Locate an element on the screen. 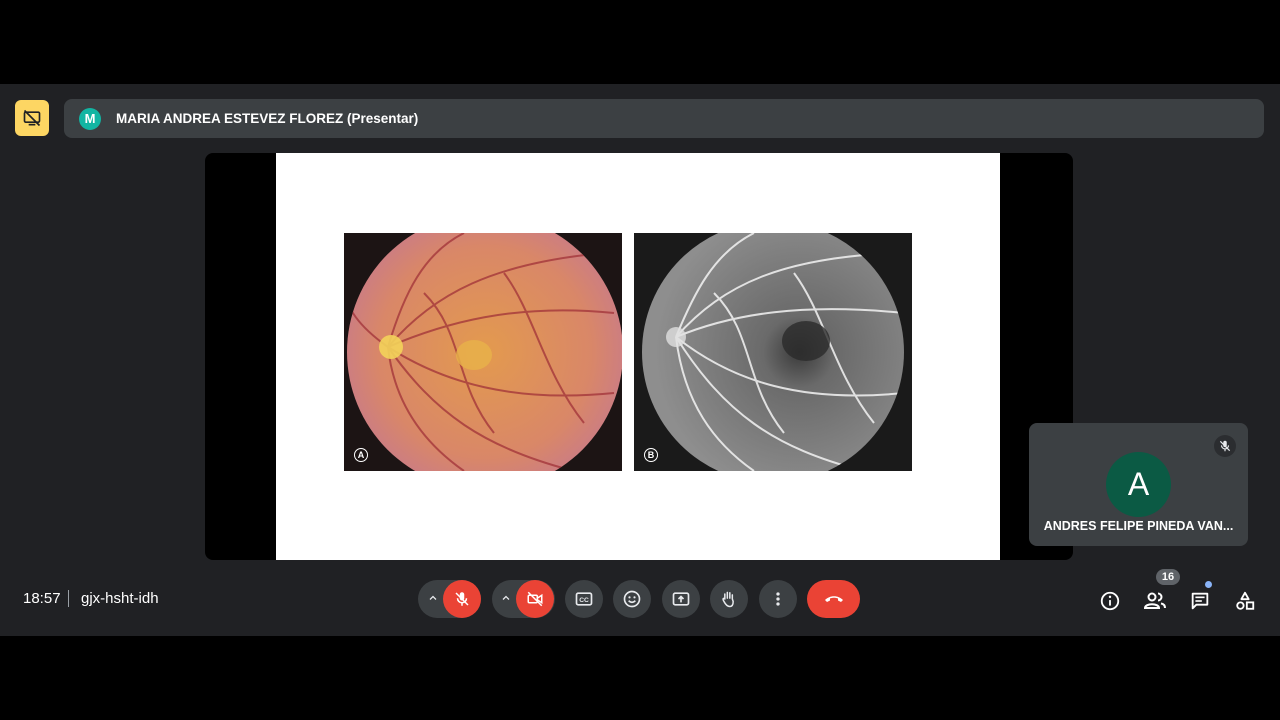  leave-call-button is located at coordinates (833, 599).